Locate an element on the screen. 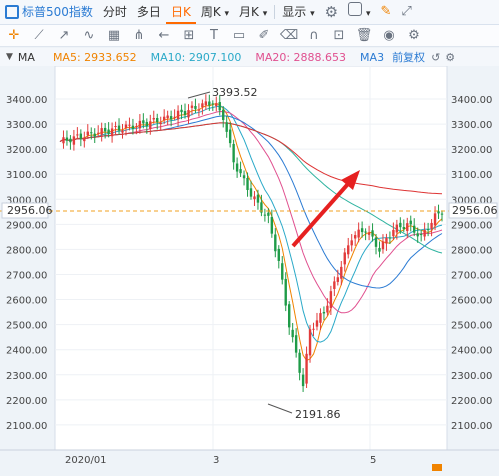 This screenshot has height=476, width=499. y-tick-label-left: 2200.00 is located at coordinates (26, 401).